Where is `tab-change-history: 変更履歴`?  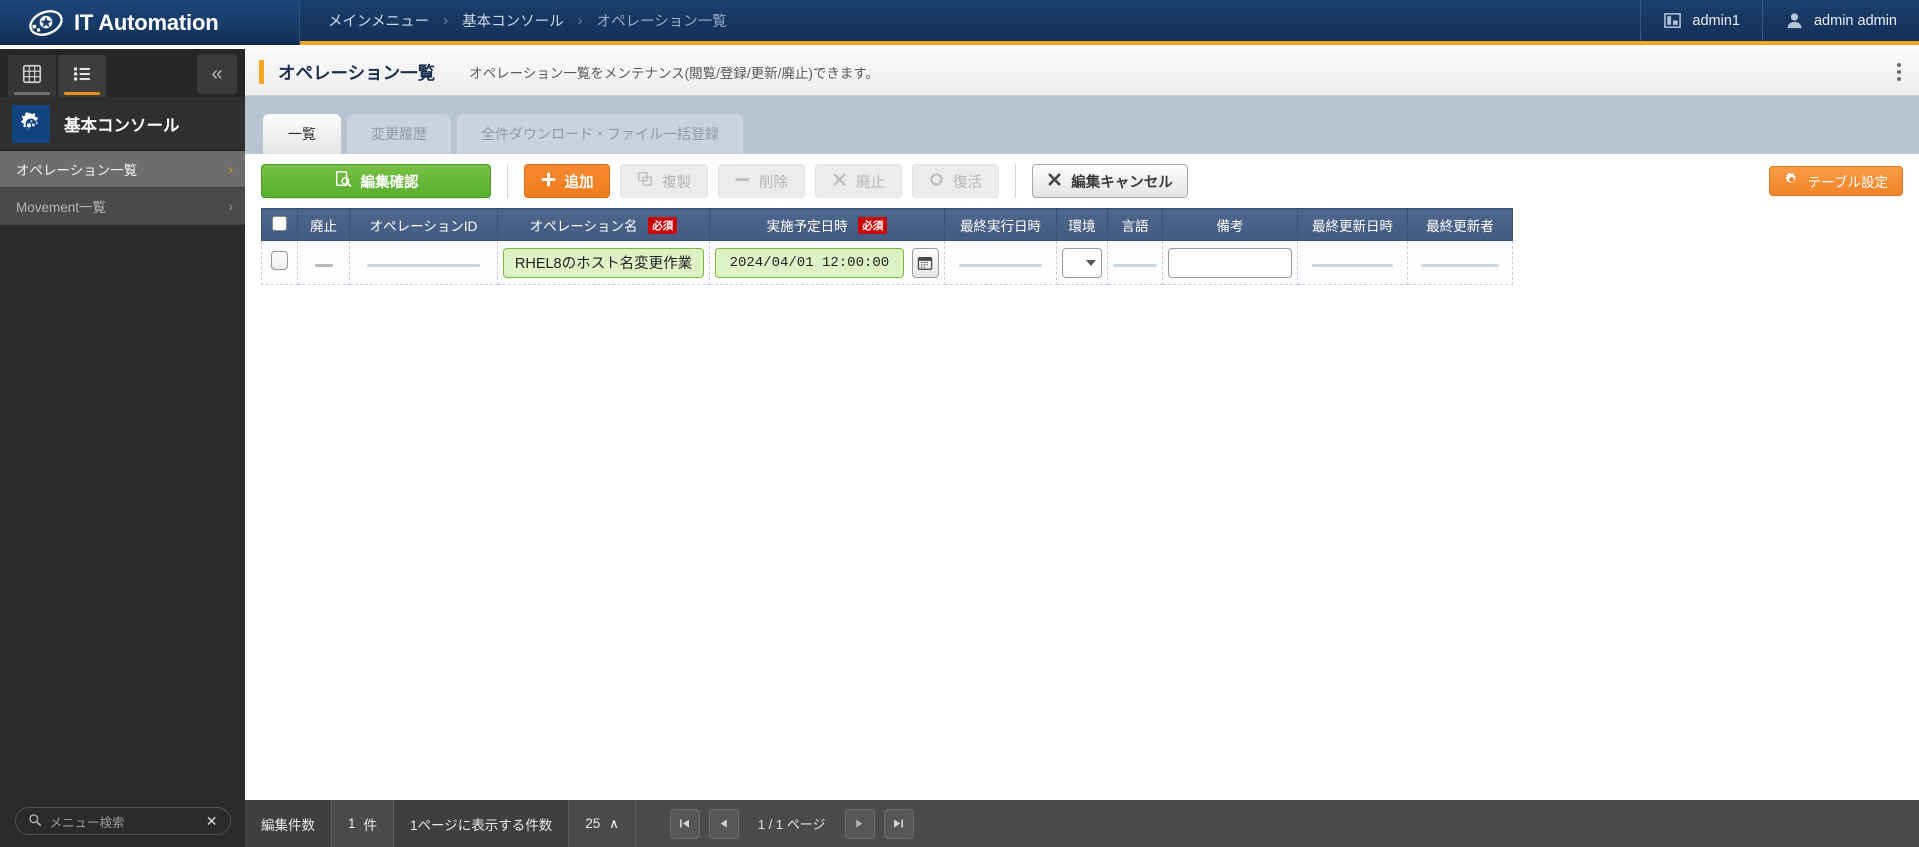
tab-change-history: 変更履歴 is located at coordinates (399, 134).